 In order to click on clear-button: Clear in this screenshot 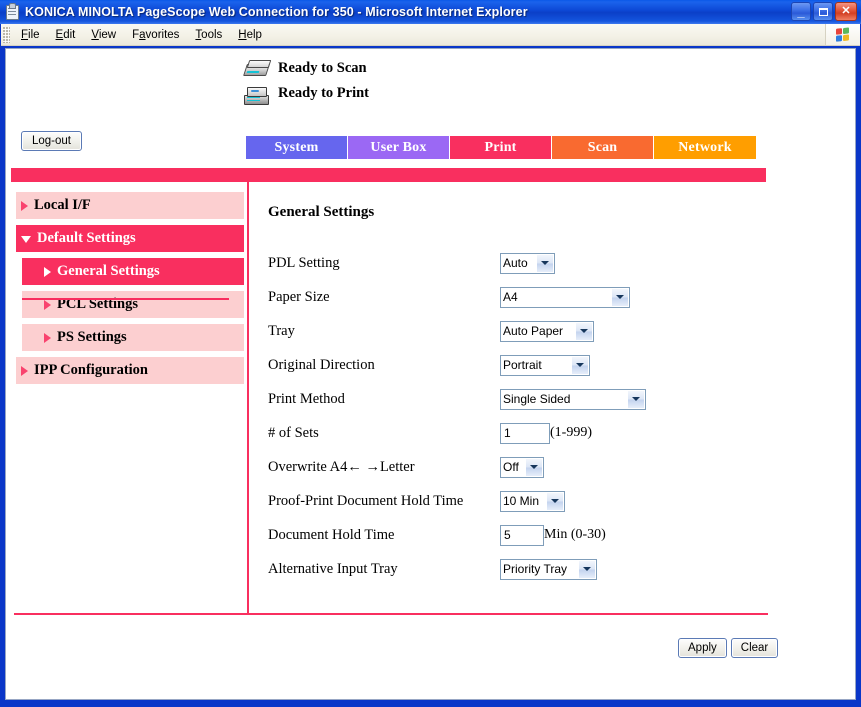, I will do `click(754, 648)`.